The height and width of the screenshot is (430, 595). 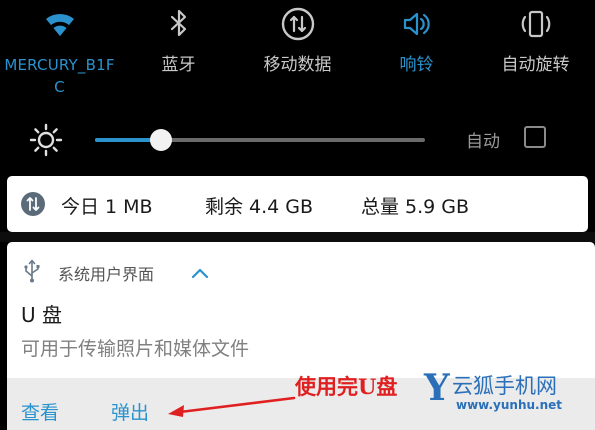 What do you see at coordinates (509, 405) in the screenshot?
I see `watermark-url: www.yunhu.net` at bounding box center [509, 405].